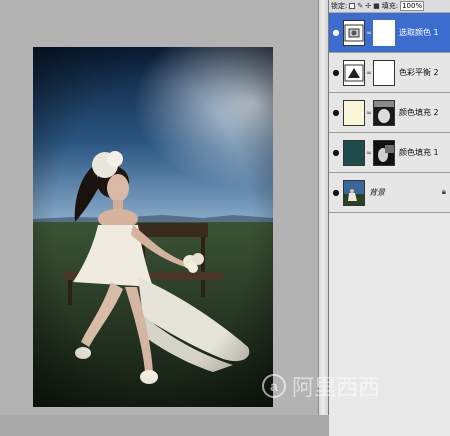 The width and height of the screenshot is (450, 436). I want to click on layer-name: 背景, so click(377, 192).